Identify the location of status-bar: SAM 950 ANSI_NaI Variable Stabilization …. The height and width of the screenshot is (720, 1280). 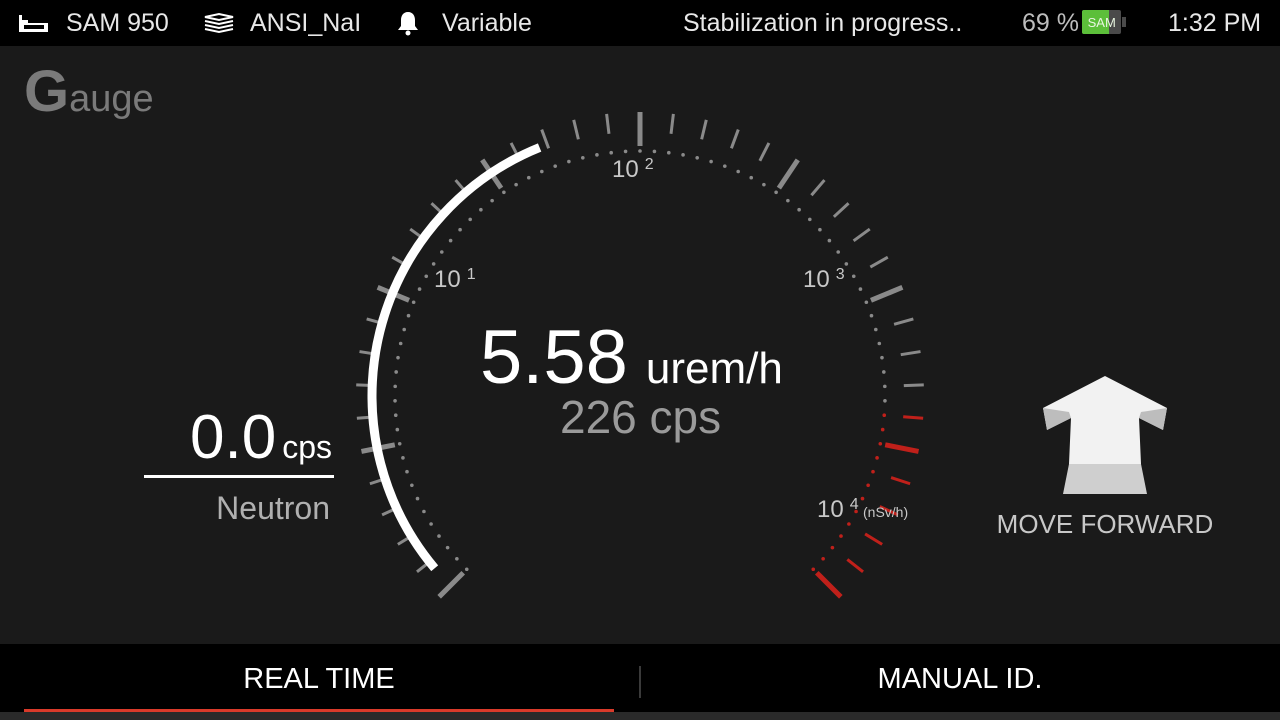
(640, 23).